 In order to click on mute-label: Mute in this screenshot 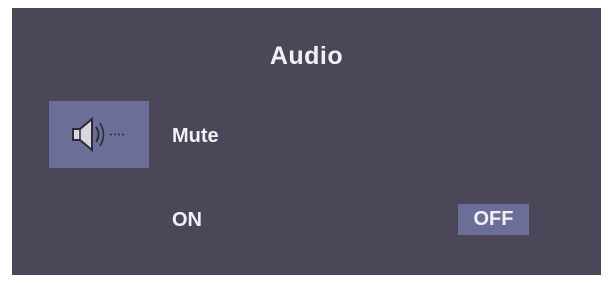, I will do `click(195, 136)`.